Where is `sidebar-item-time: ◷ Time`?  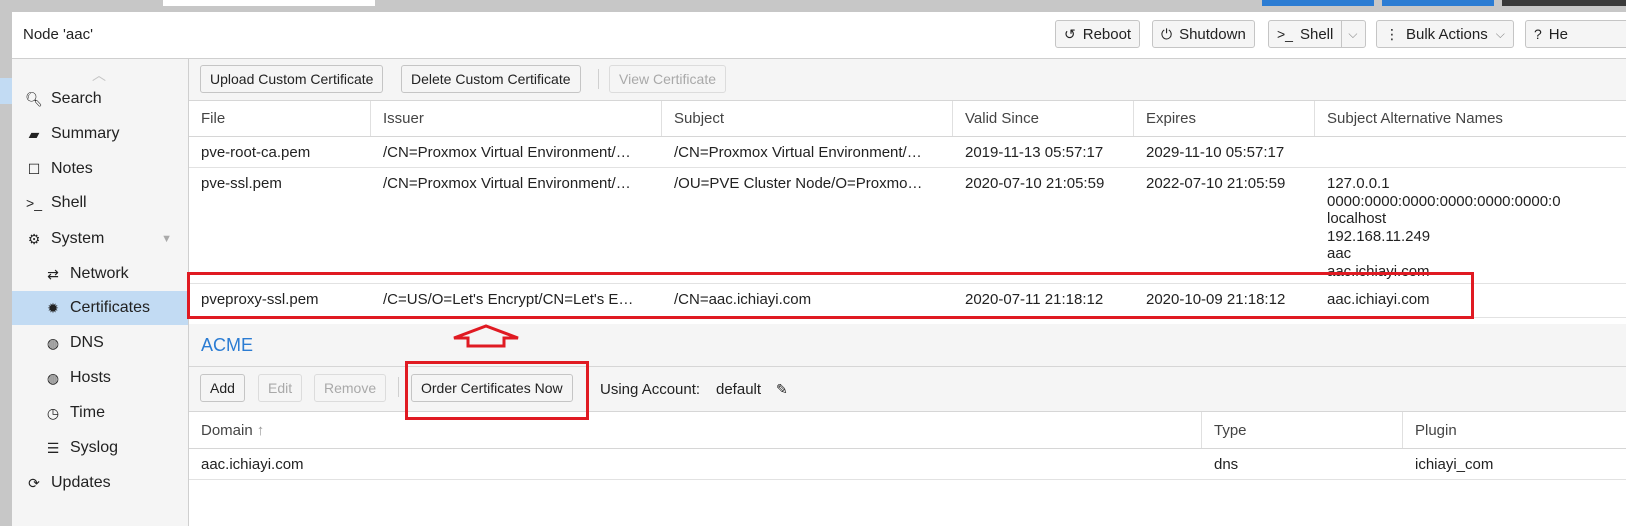 sidebar-item-time: ◷ Time is located at coordinates (100, 413).